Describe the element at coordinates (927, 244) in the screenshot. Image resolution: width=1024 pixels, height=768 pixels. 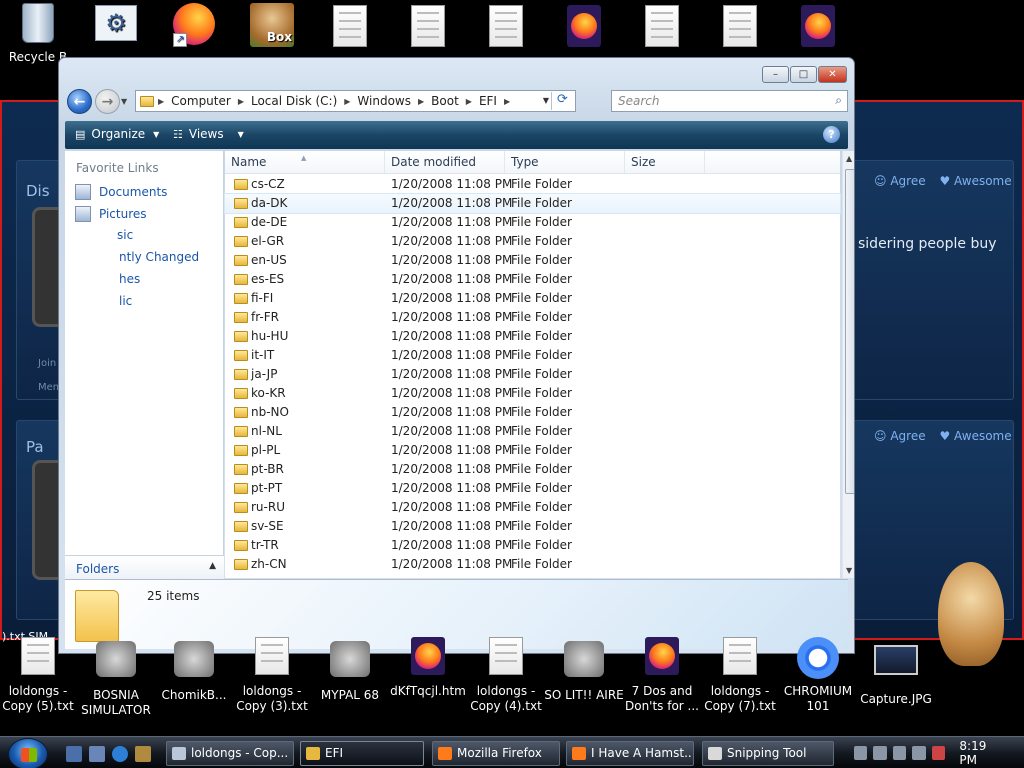
I see `post-snippet: sidering people buy` at that location.